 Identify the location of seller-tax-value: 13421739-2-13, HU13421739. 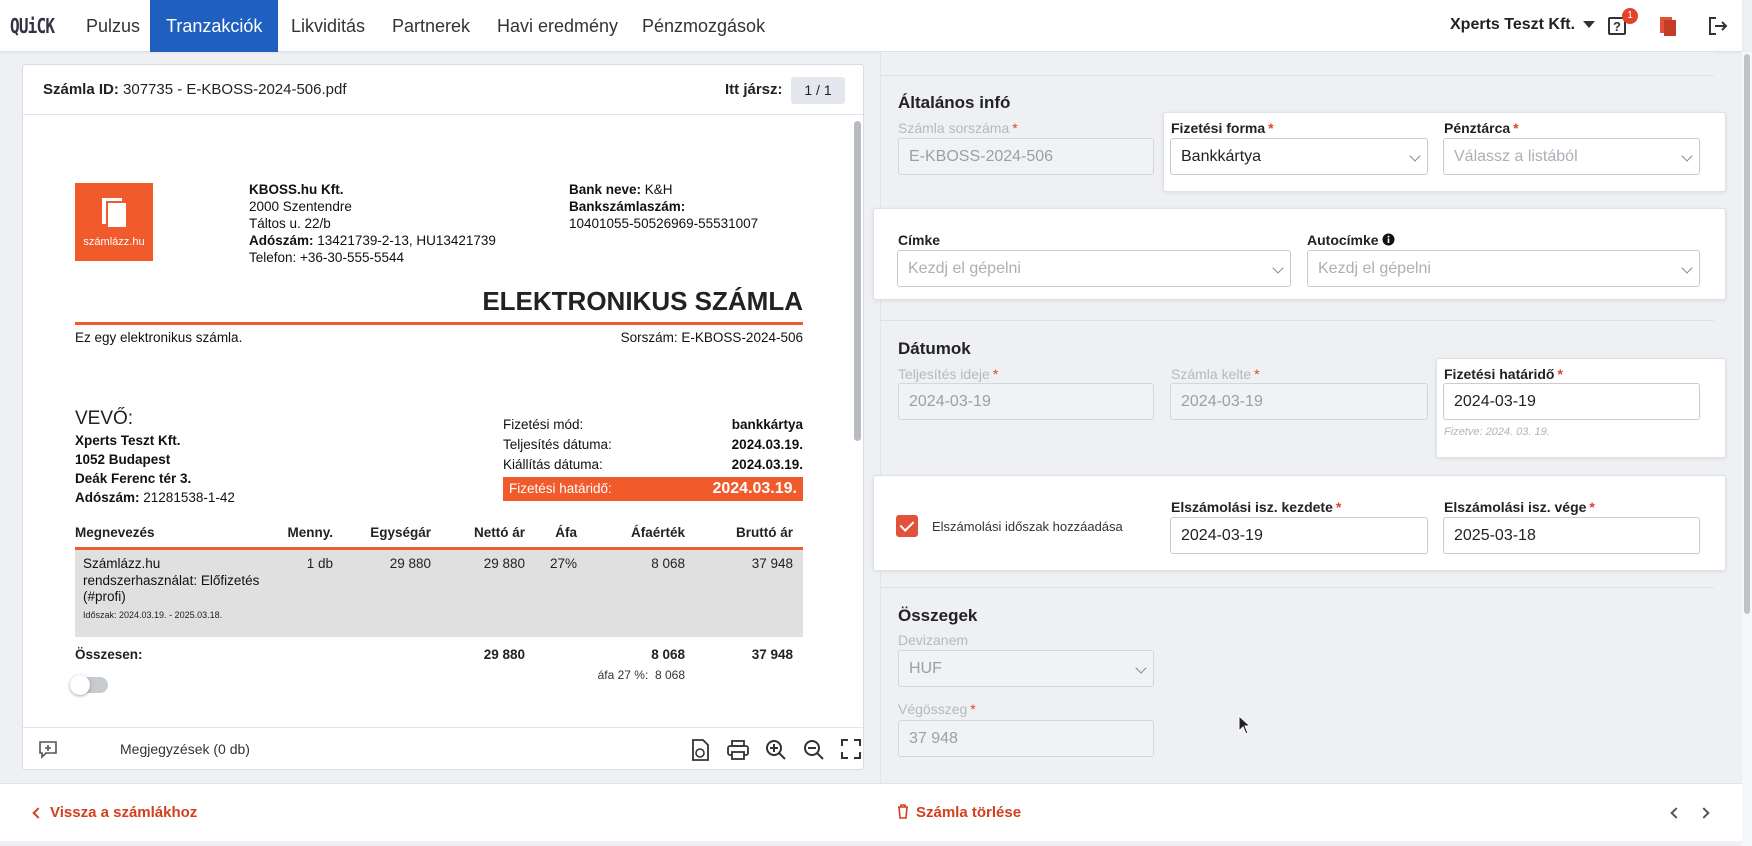
(406, 240).